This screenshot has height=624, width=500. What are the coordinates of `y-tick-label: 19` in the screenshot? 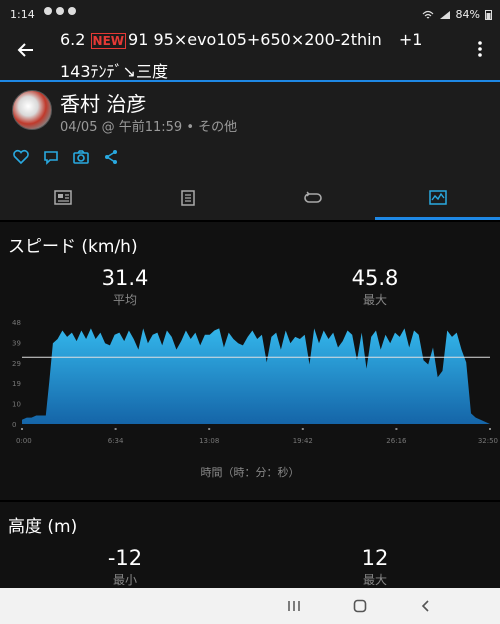 It's located at (16, 384).